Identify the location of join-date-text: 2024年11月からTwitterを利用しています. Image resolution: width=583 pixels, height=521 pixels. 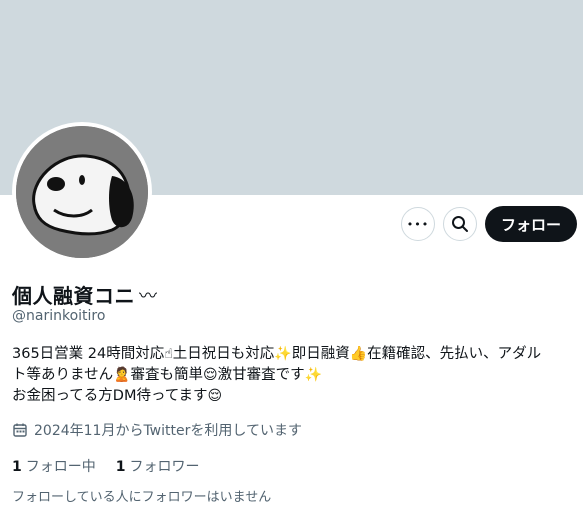
(168, 431).